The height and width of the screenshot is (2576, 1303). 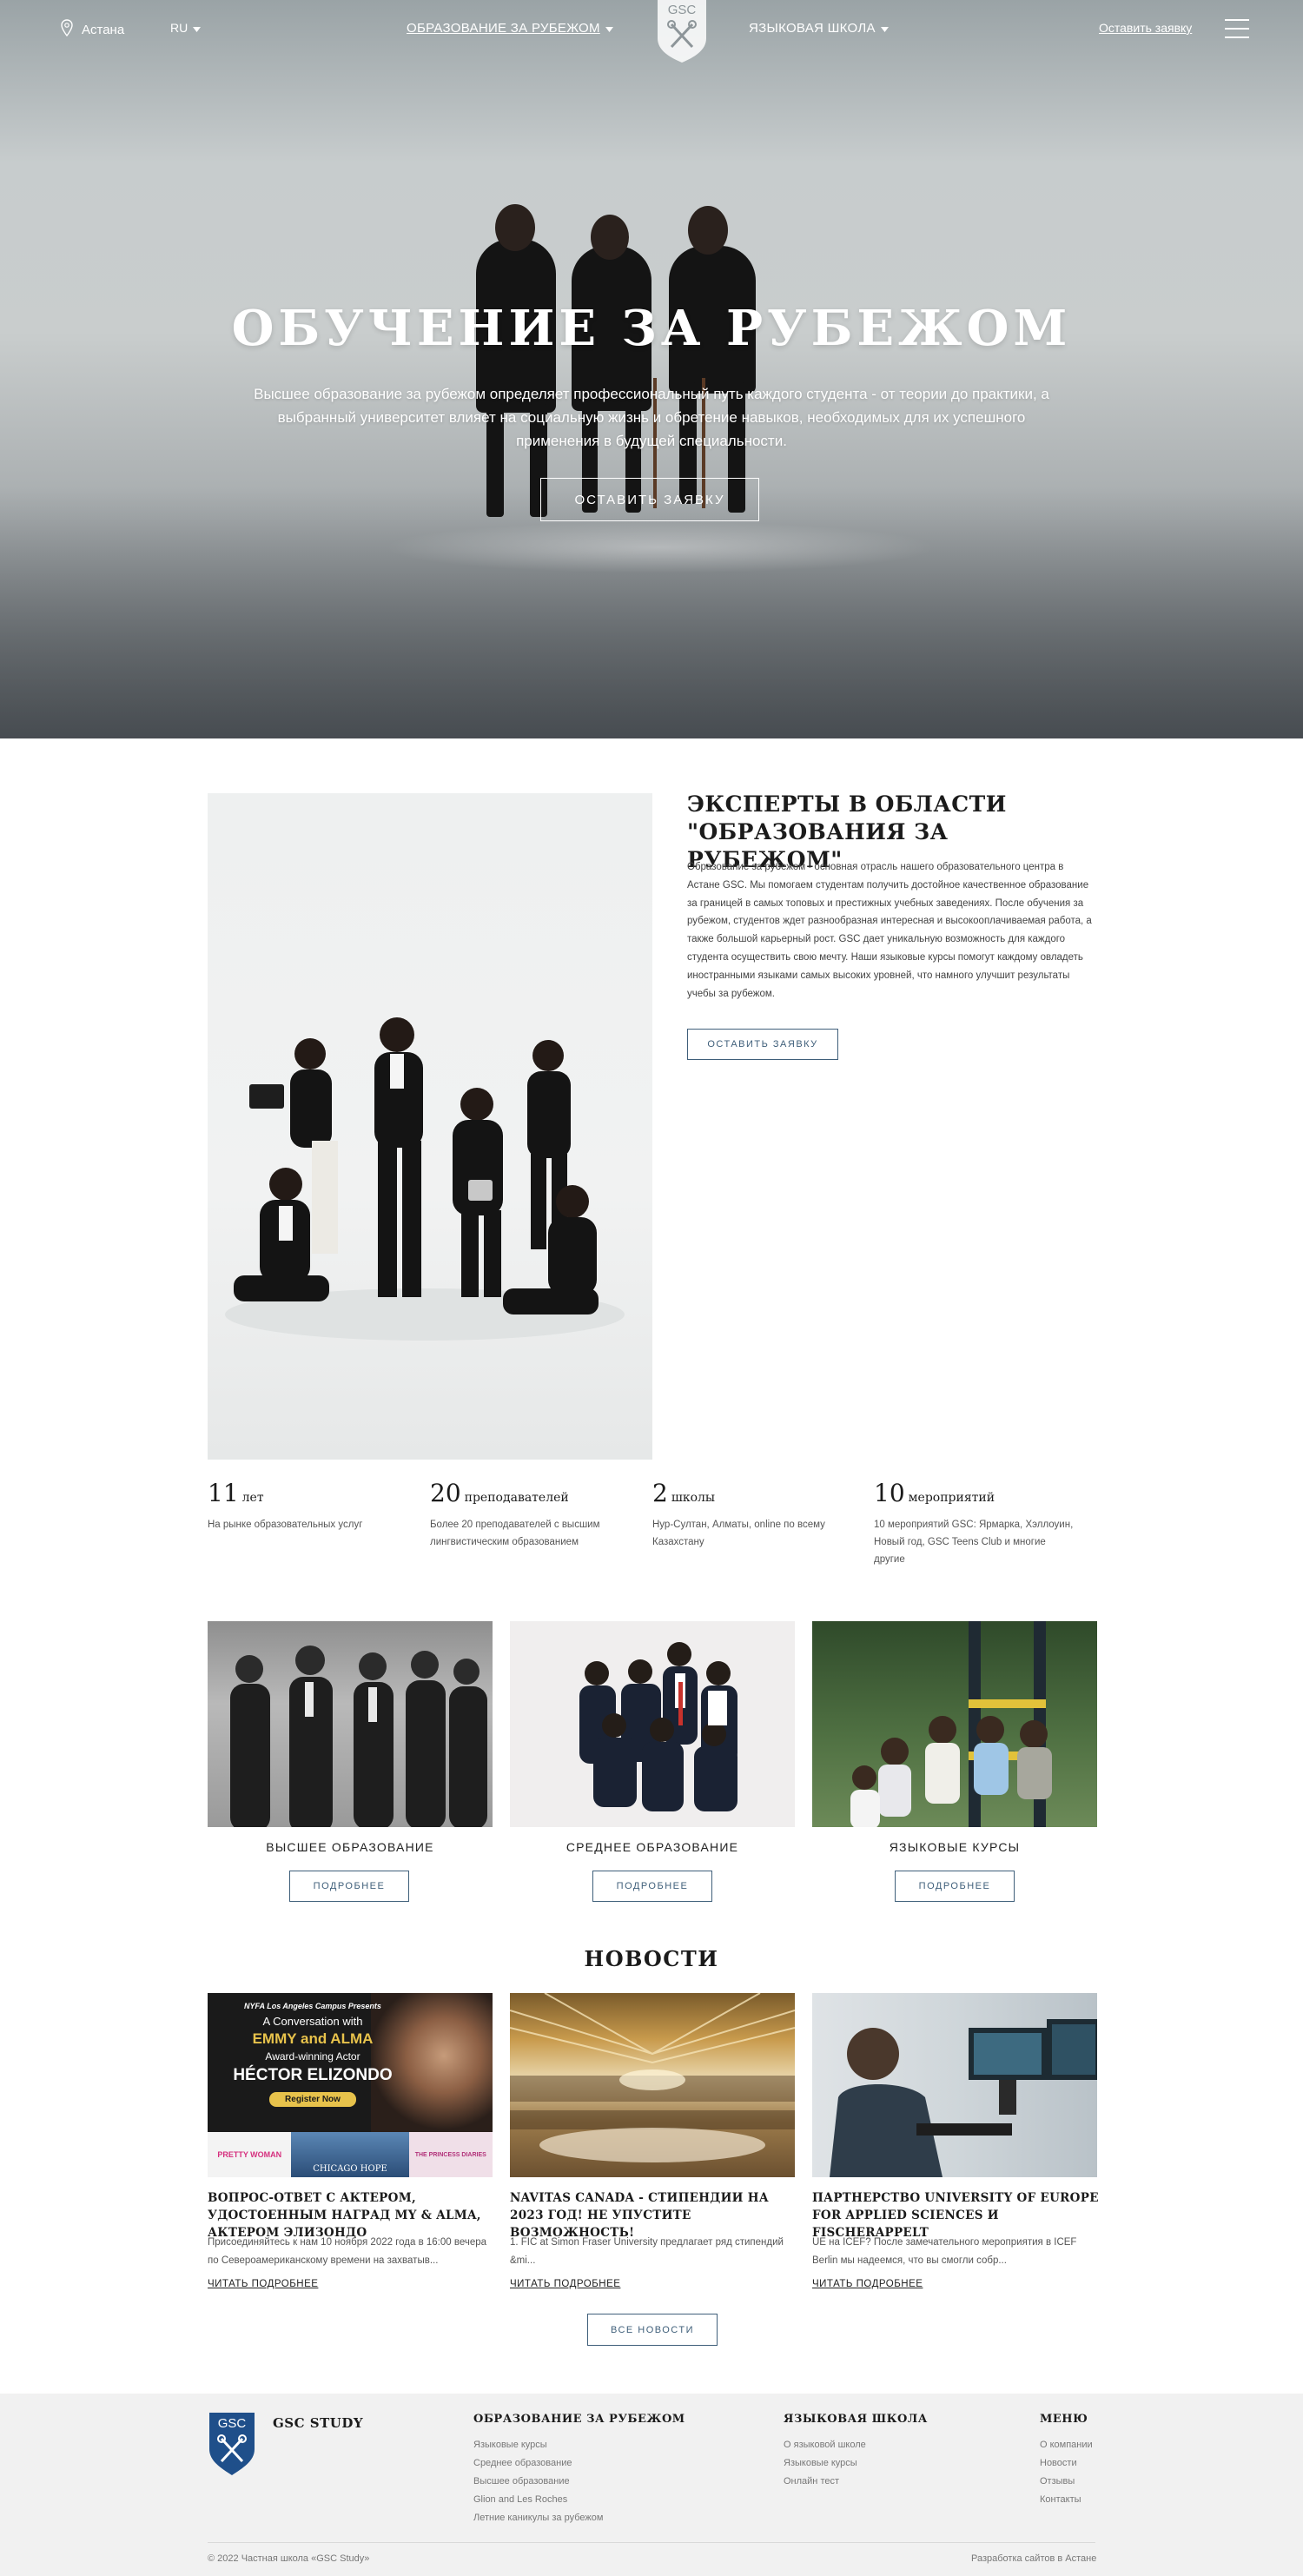 What do you see at coordinates (652, 1724) in the screenshot?
I see `program-image-secondary` at bounding box center [652, 1724].